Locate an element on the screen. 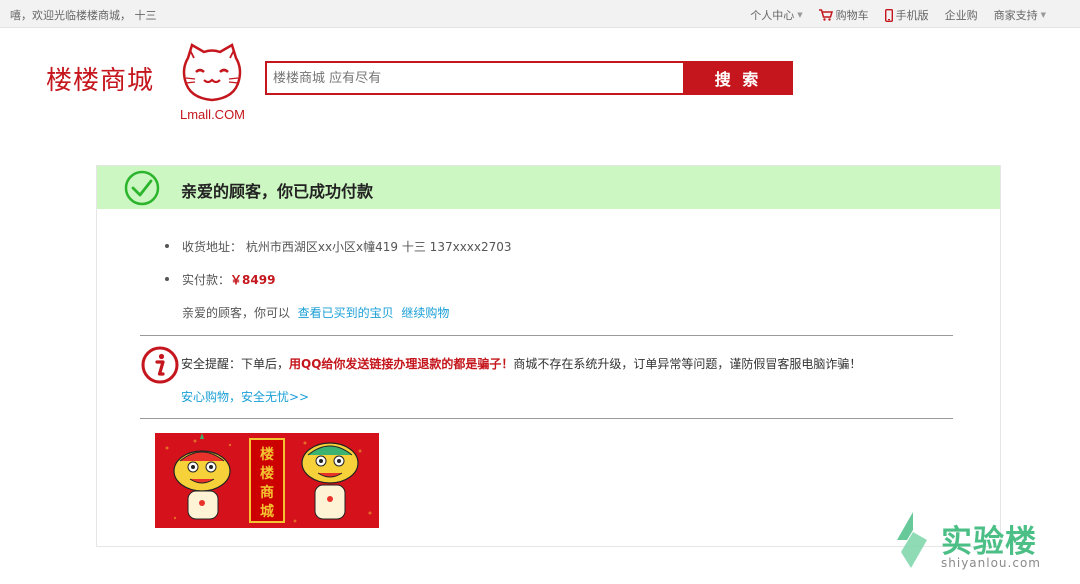  search-button: 搜 索 is located at coordinates (738, 78).